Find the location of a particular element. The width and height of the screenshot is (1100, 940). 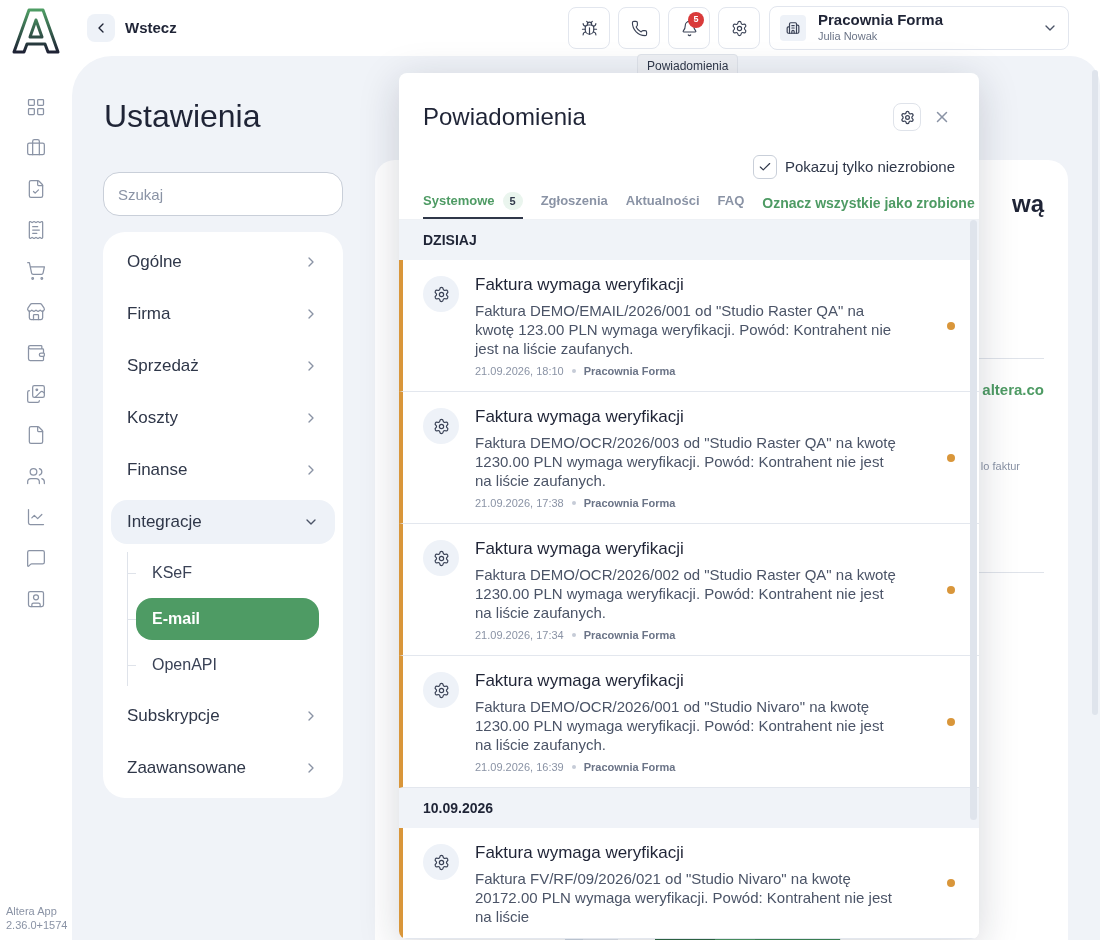

settings-icon is located at coordinates (739, 28).